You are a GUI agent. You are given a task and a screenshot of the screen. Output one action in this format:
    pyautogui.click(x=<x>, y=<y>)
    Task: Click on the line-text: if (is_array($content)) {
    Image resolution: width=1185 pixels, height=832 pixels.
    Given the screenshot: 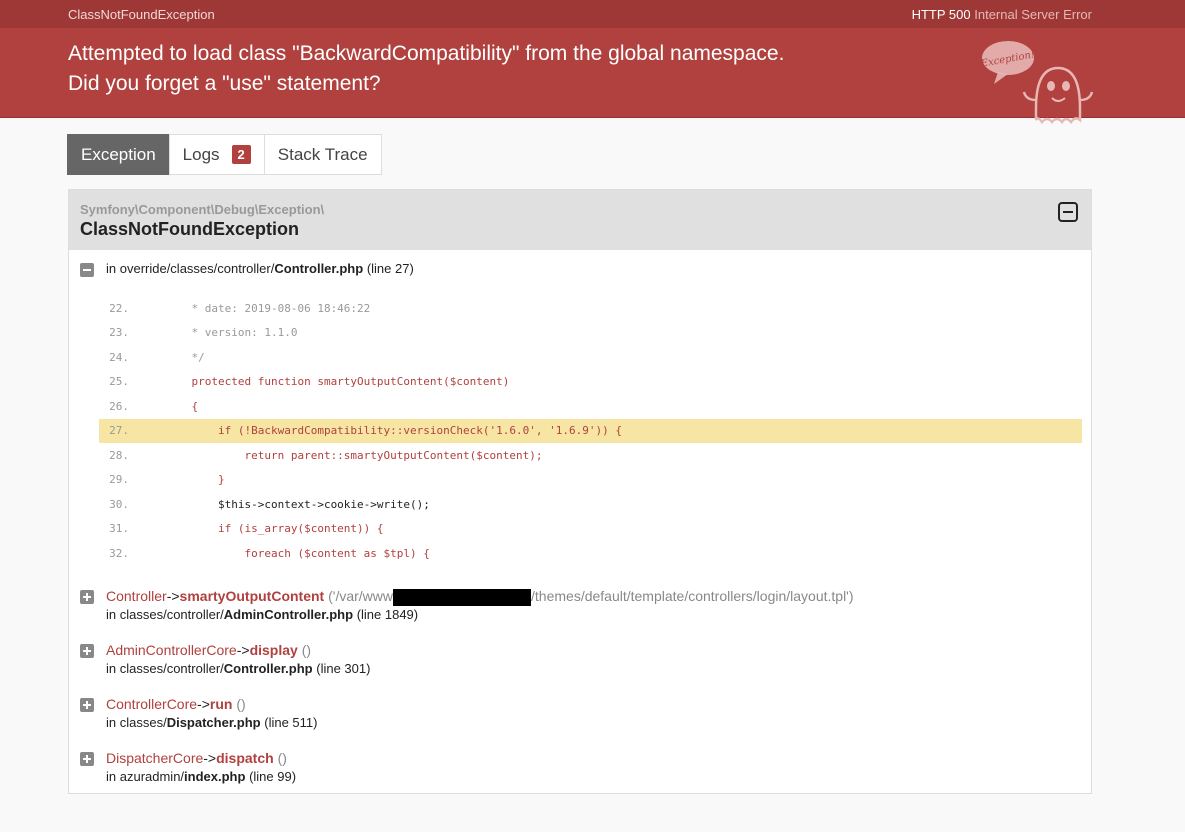 What is the action you would take?
    pyautogui.click(x=274, y=529)
    